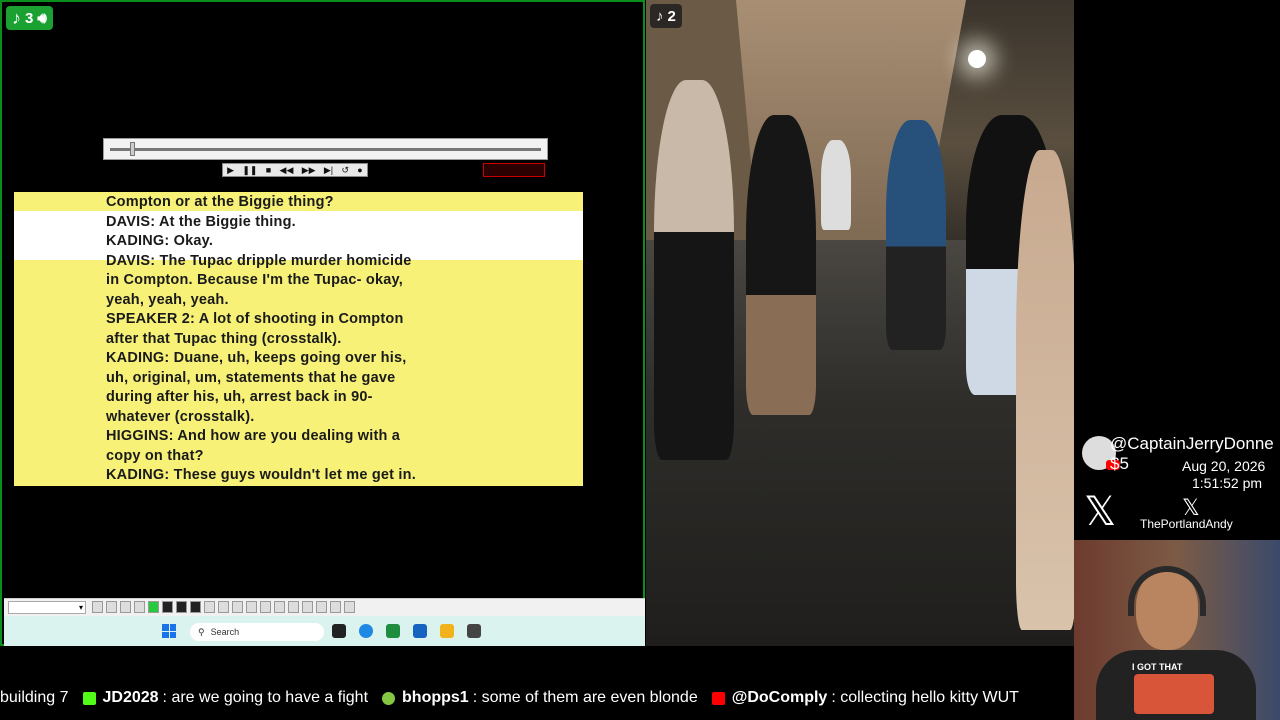  I want to click on toolbar-tools, so click(223, 607).